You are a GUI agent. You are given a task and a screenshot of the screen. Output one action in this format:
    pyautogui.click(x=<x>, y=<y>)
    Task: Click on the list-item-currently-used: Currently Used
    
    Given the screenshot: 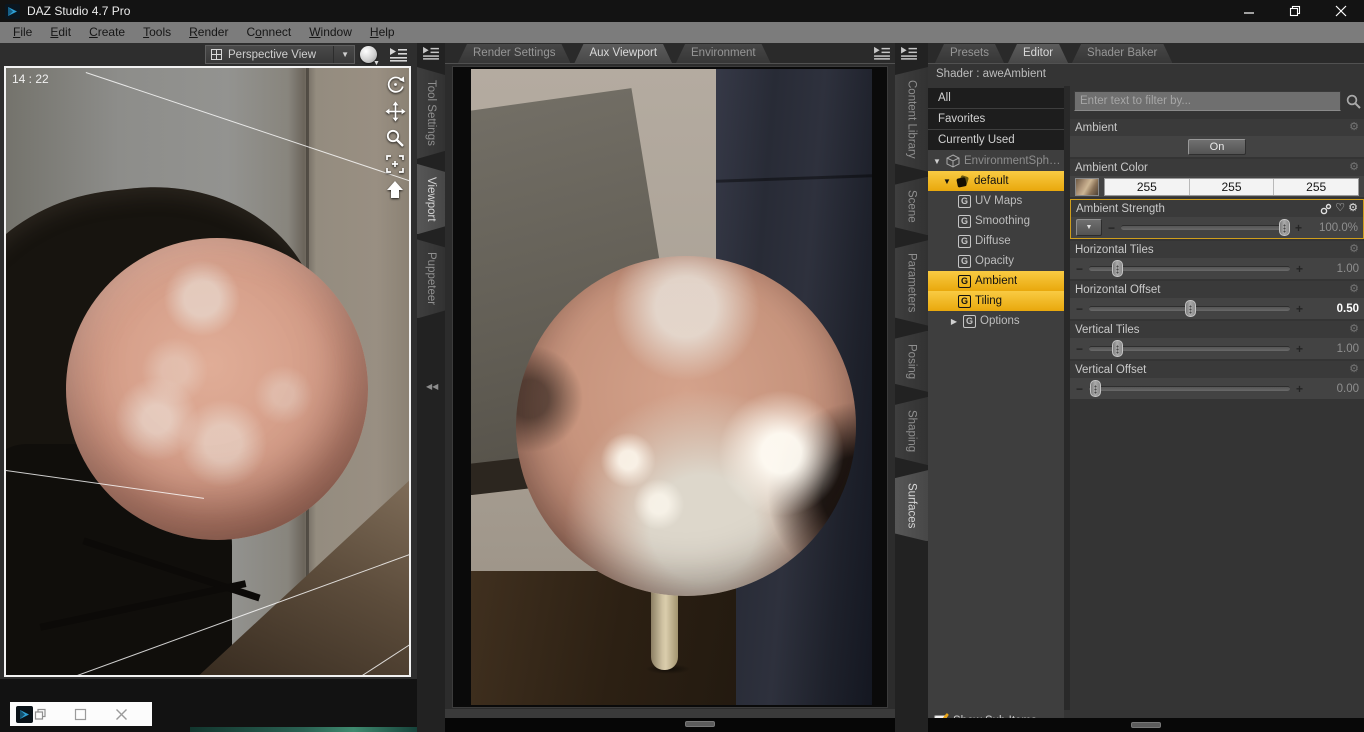 What is the action you would take?
    pyautogui.click(x=996, y=140)
    